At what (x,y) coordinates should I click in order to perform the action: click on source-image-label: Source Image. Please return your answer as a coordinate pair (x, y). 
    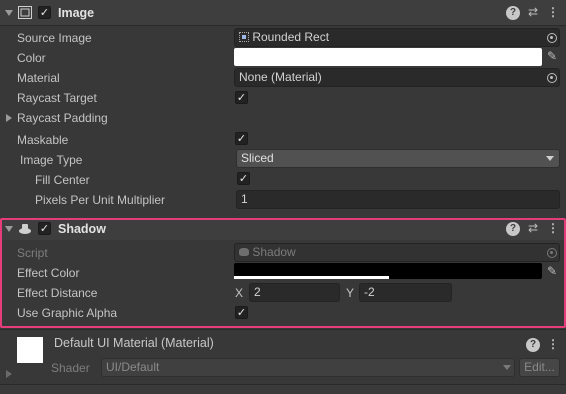
    Looking at the image, I should click on (54, 38).